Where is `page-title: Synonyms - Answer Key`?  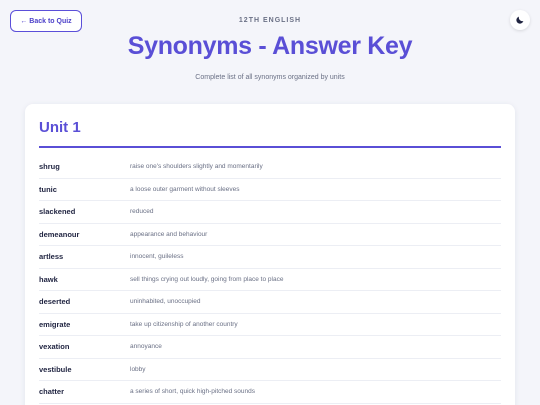
page-title: Synonyms - Answer Key is located at coordinates (270, 46).